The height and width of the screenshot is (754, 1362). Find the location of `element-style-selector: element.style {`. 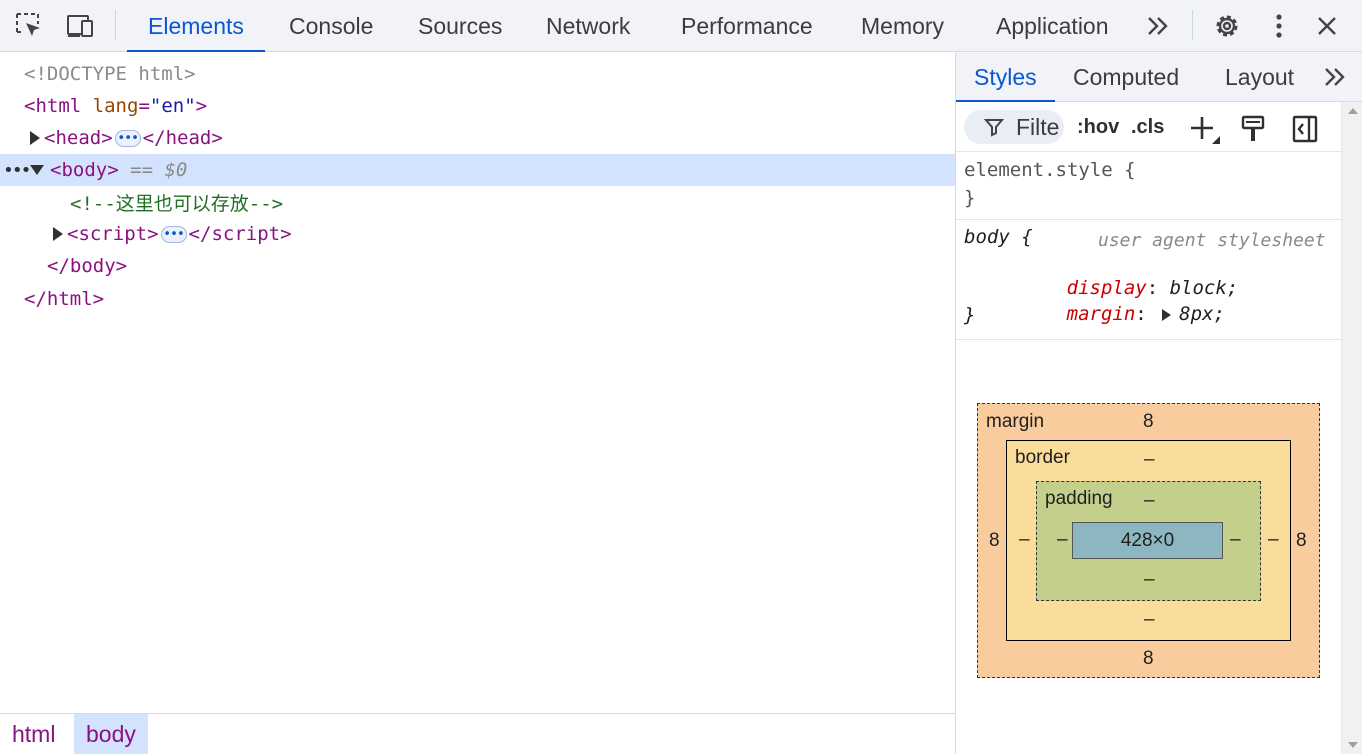

element-style-selector: element.style { is located at coordinates (1050, 170).